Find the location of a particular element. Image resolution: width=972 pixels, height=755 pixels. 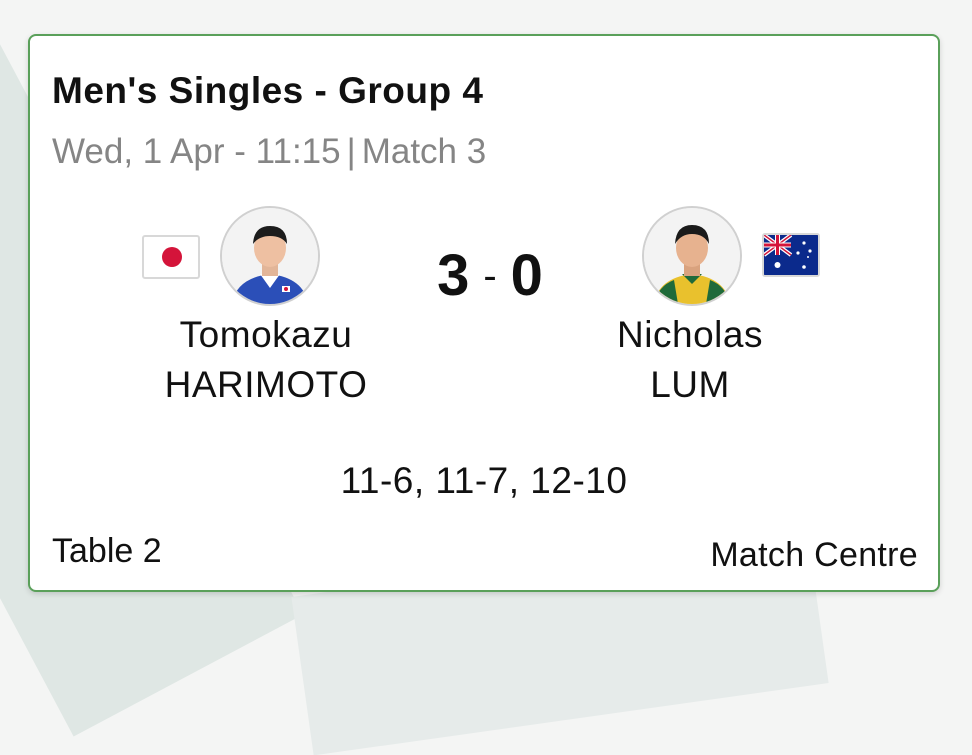

player2-last-name: LUM is located at coordinates (690, 384).